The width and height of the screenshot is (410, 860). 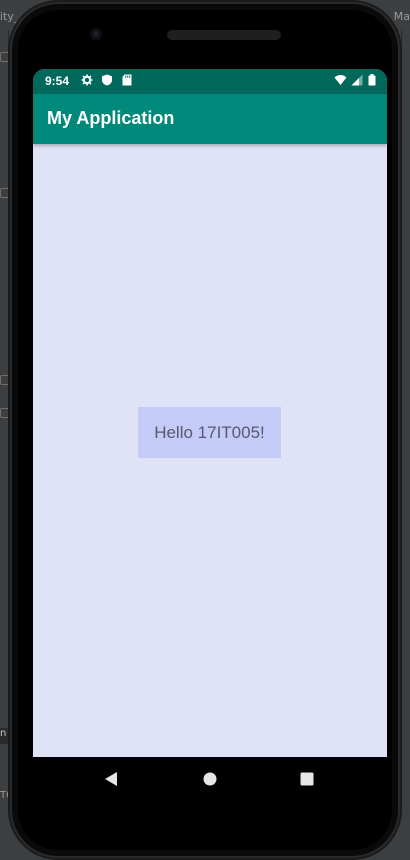 What do you see at coordinates (111, 118) in the screenshot?
I see `app-title: My Application` at bounding box center [111, 118].